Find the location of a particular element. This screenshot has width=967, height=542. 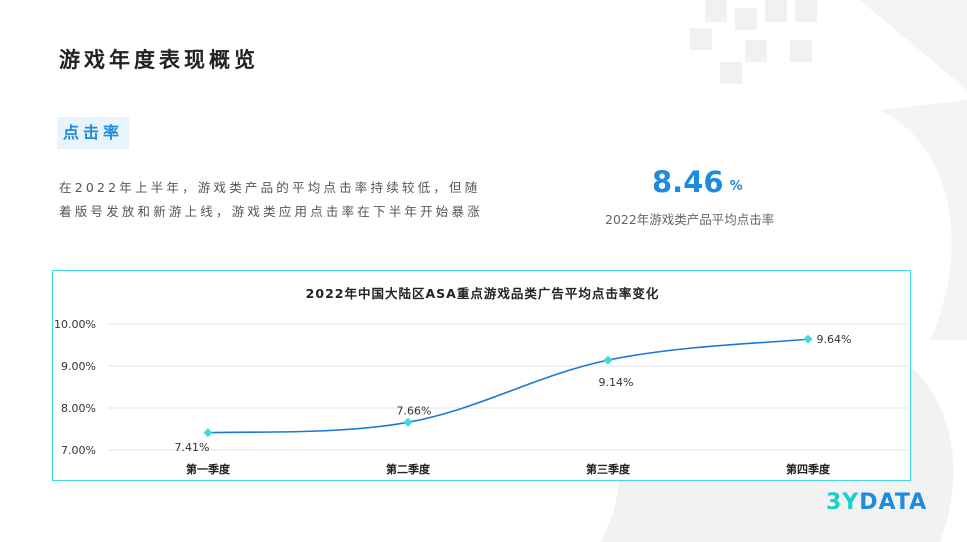

section-tag: 点击率 is located at coordinates (93, 133).